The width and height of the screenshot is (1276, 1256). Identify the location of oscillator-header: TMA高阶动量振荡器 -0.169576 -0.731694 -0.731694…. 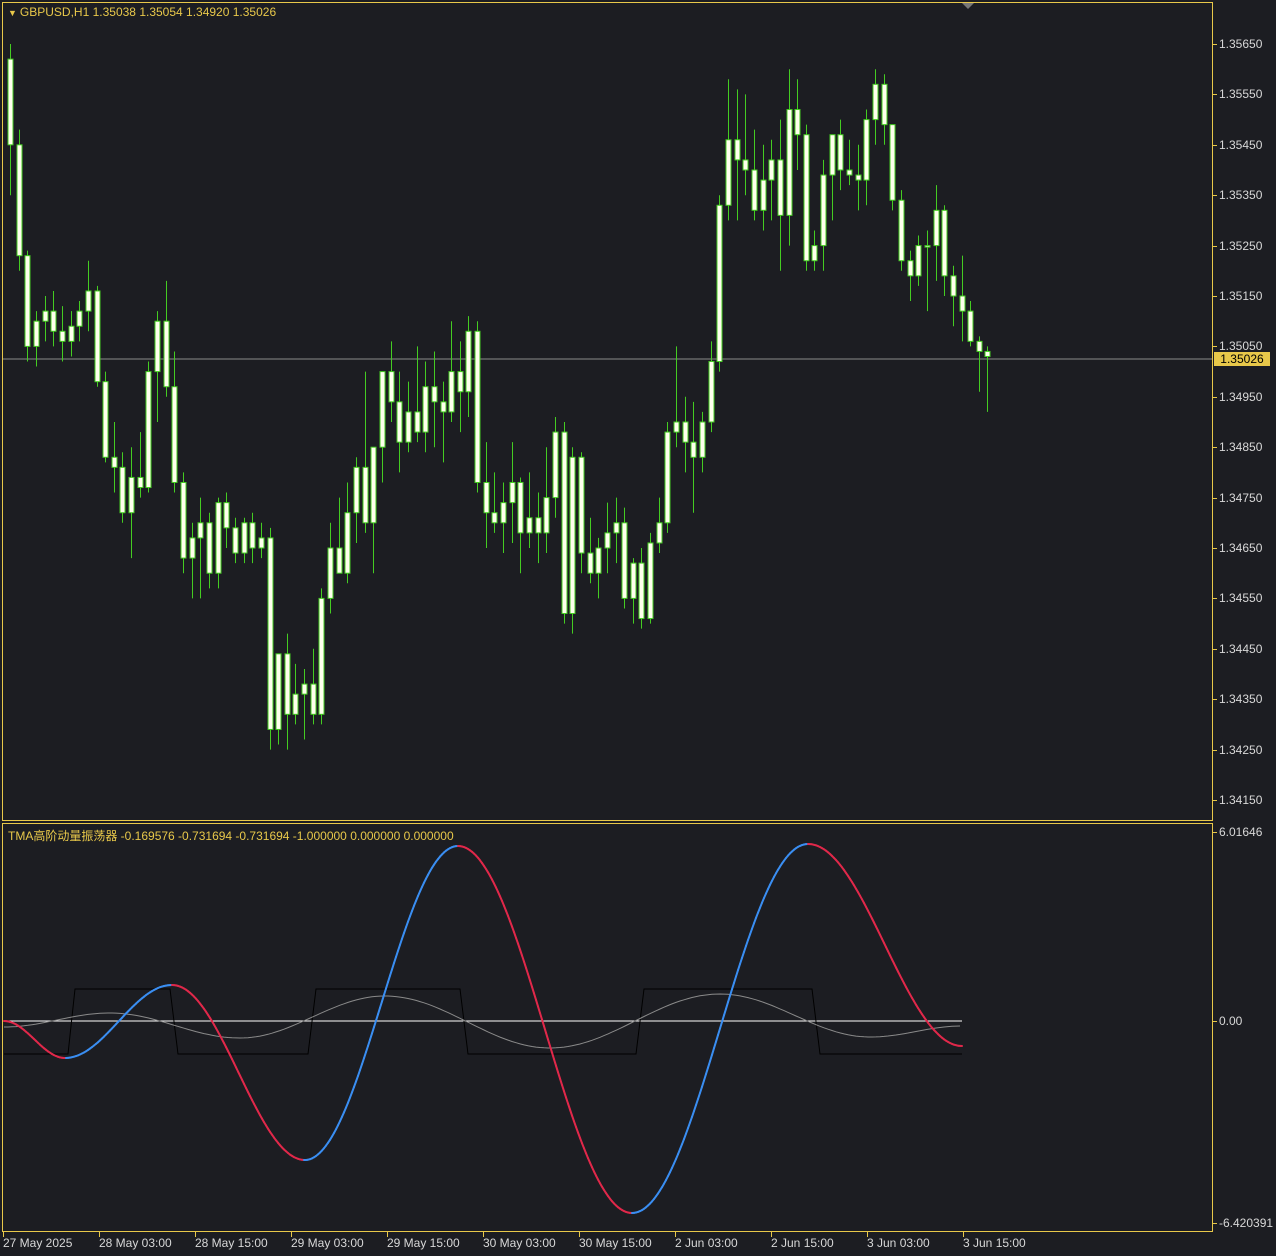
(231, 836).